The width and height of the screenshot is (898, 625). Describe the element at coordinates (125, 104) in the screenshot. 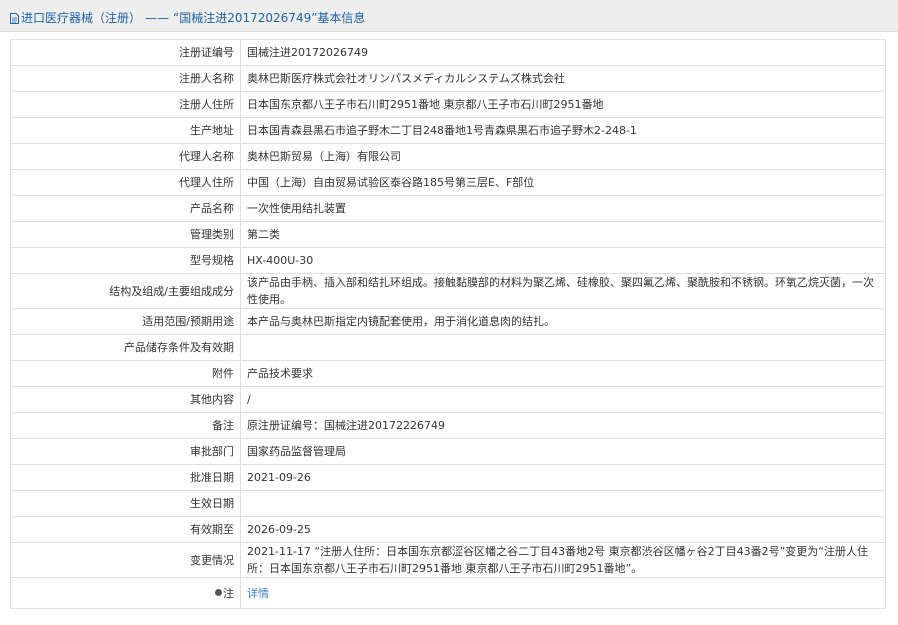

I see `row-label: 注册人住所` at that location.